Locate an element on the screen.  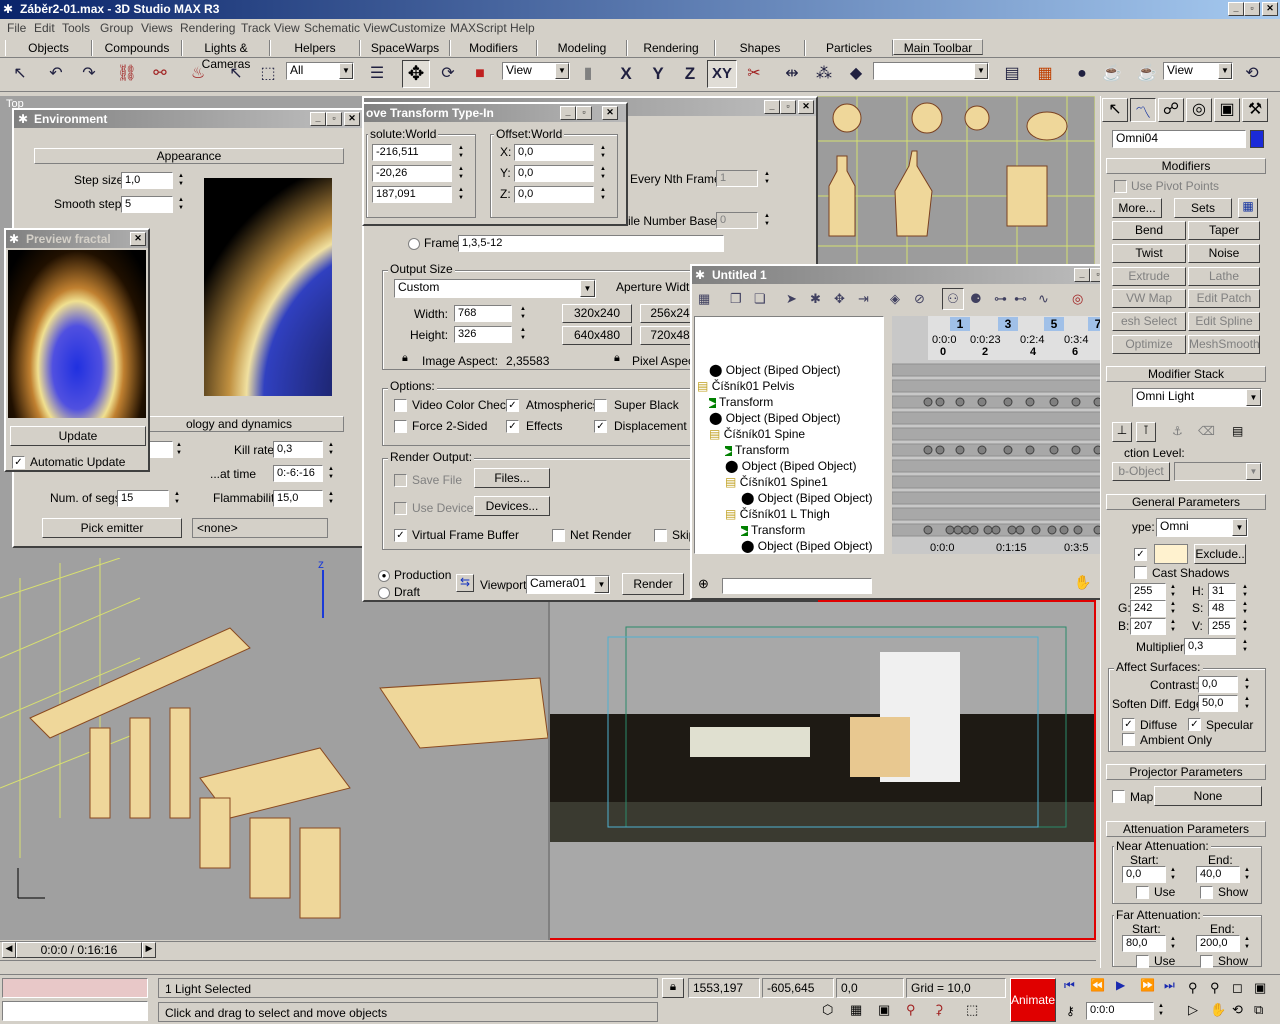
far-end-field: 200,0 is located at coordinates (1218, 943).